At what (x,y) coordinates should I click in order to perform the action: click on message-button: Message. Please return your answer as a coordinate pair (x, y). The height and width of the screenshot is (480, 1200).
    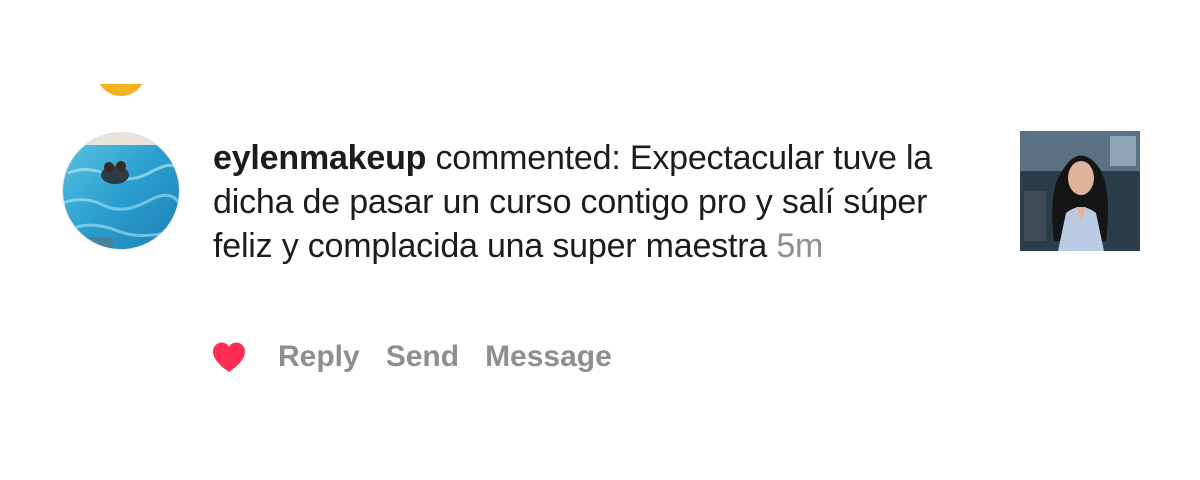
    Looking at the image, I should click on (548, 357).